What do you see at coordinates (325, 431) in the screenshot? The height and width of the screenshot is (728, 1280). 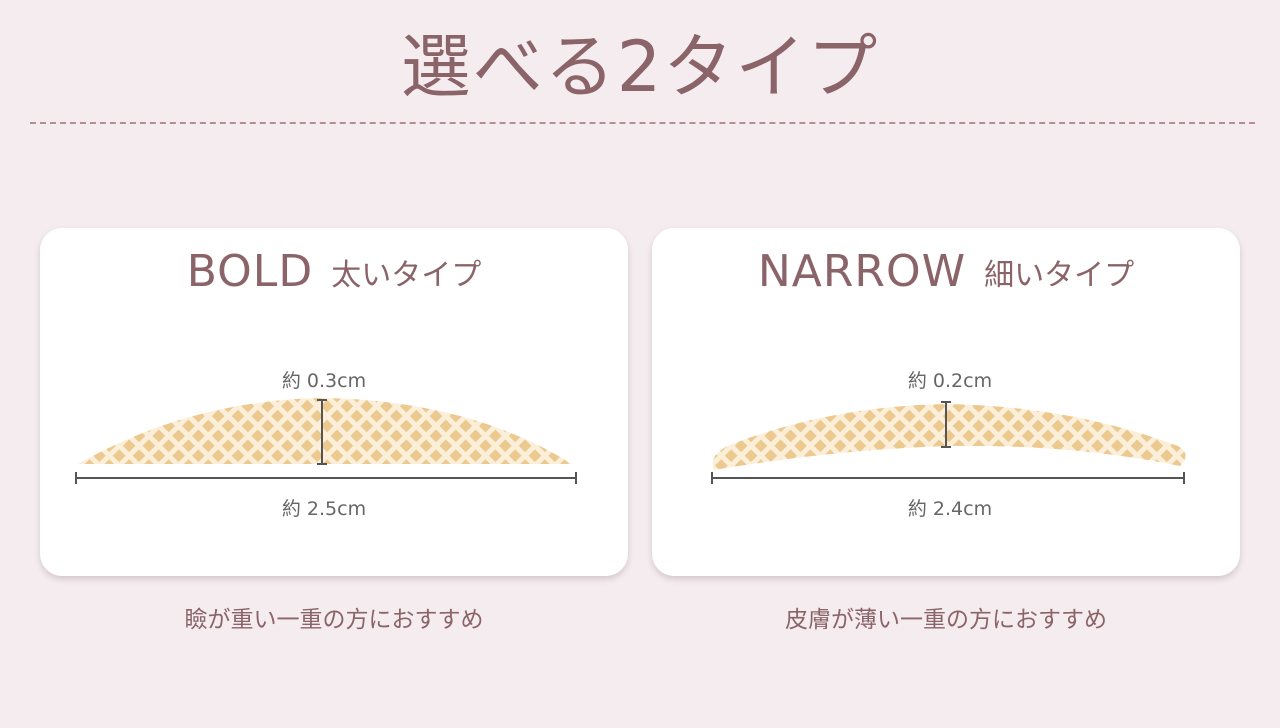 I see `bold-eyelid-tape-shape` at bounding box center [325, 431].